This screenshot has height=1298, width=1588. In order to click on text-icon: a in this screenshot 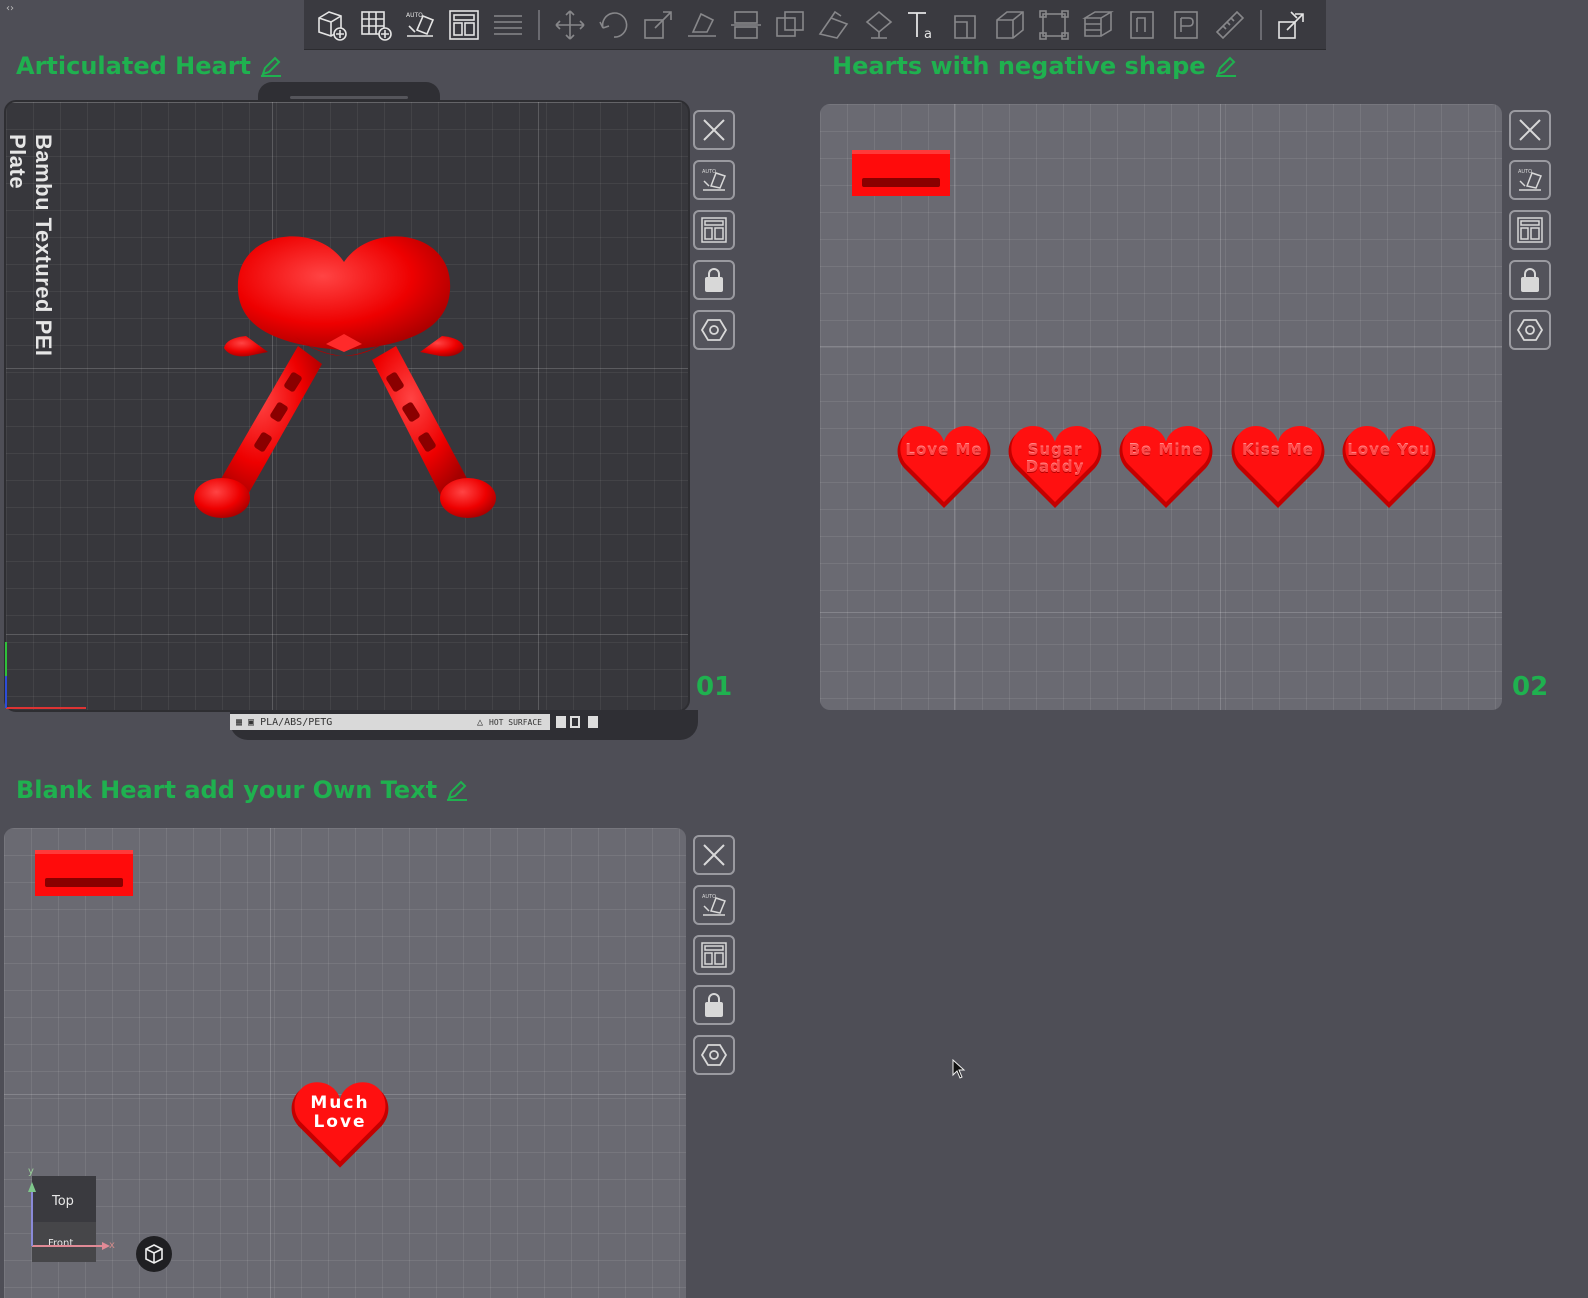, I will do `click(922, 25)`.